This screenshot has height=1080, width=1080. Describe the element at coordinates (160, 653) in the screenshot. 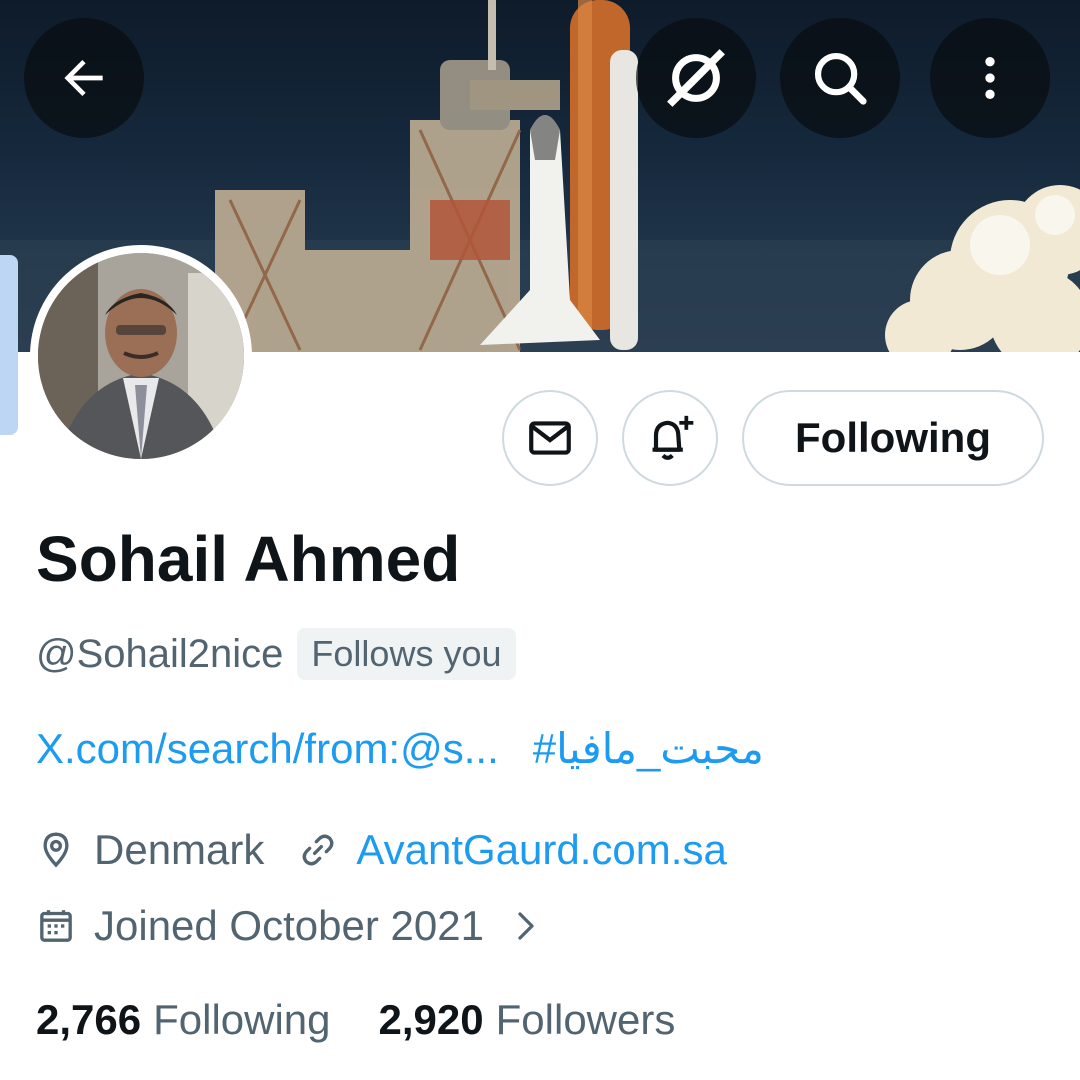

I see `profile-handle: @Sohail2nice` at that location.